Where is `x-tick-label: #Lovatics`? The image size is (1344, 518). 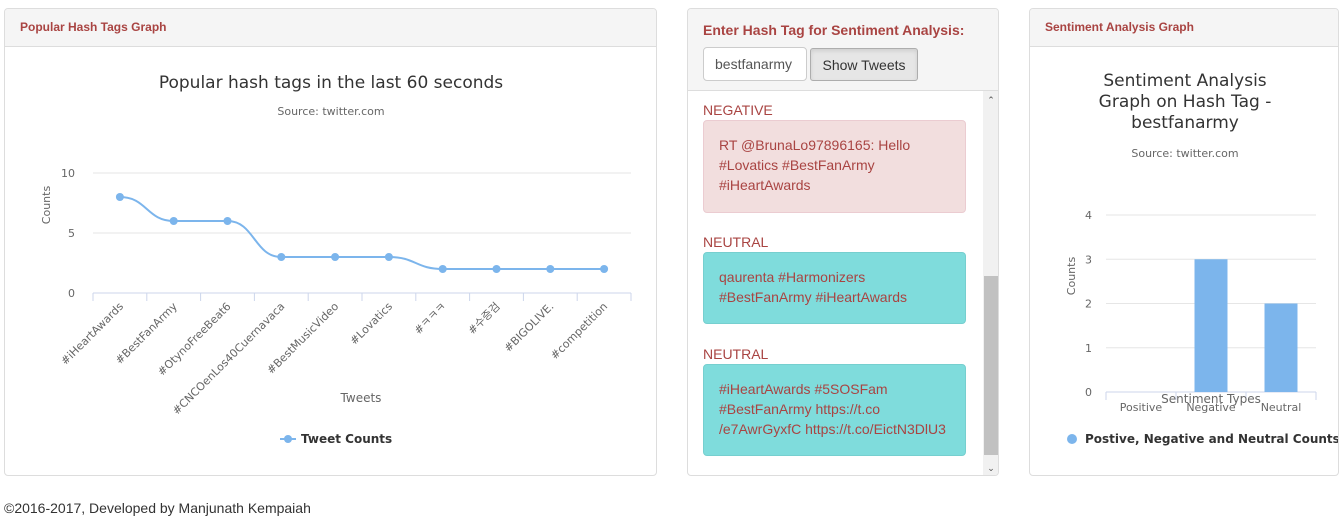 x-tick-label: #Lovatics is located at coordinates (371, 324).